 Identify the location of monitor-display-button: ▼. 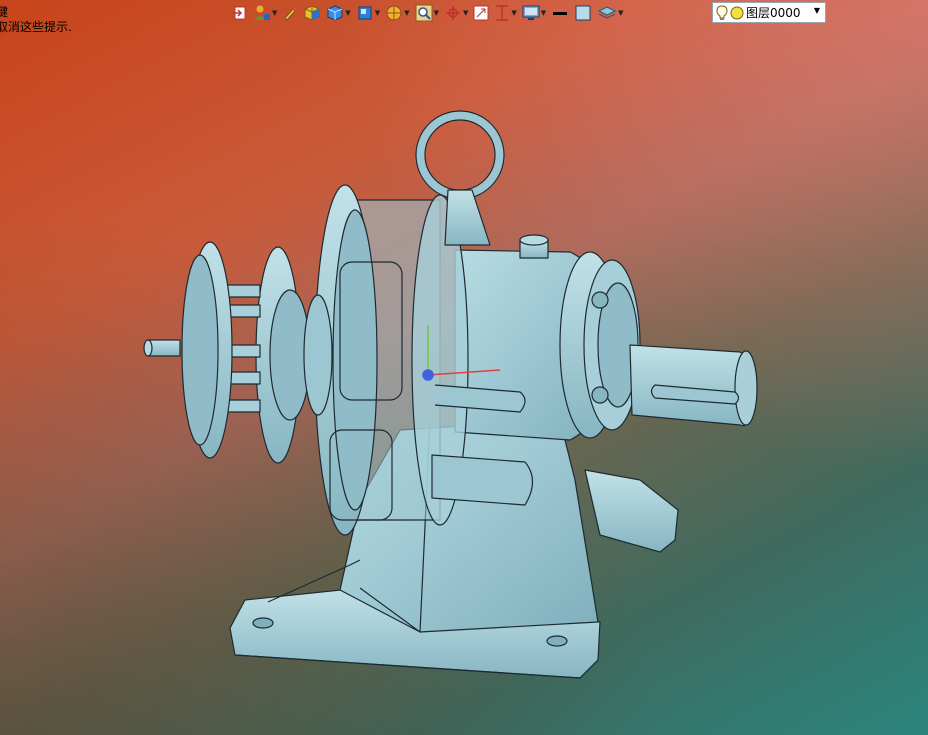
(534, 13).